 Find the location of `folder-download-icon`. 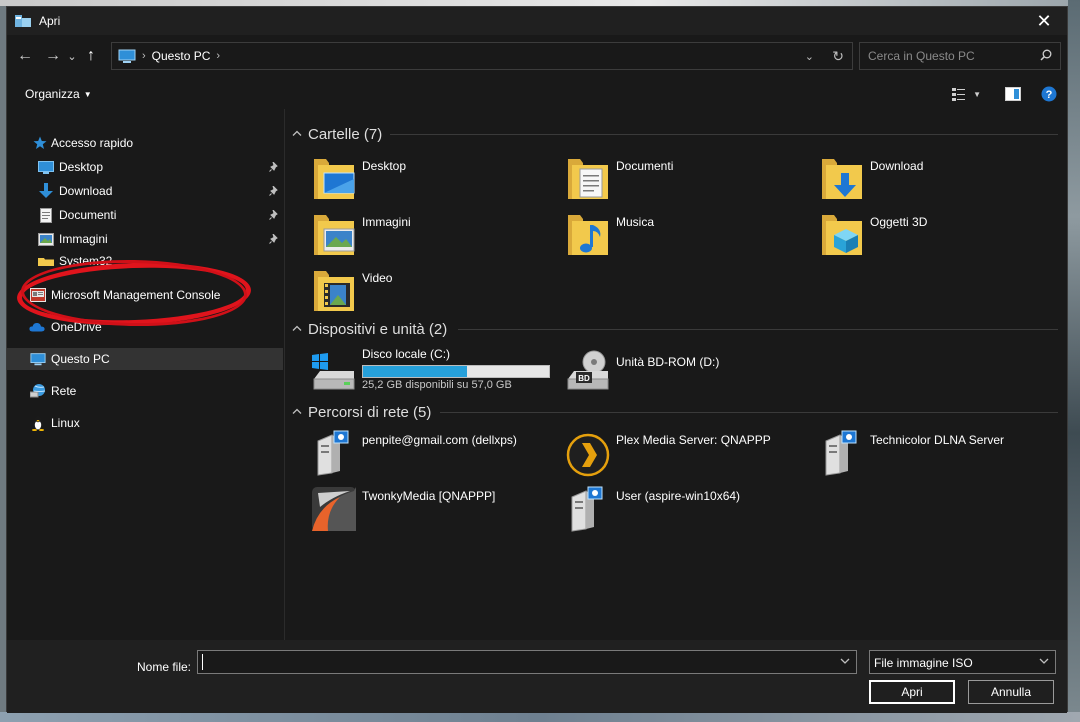

folder-download-icon is located at coordinates (842, 179).